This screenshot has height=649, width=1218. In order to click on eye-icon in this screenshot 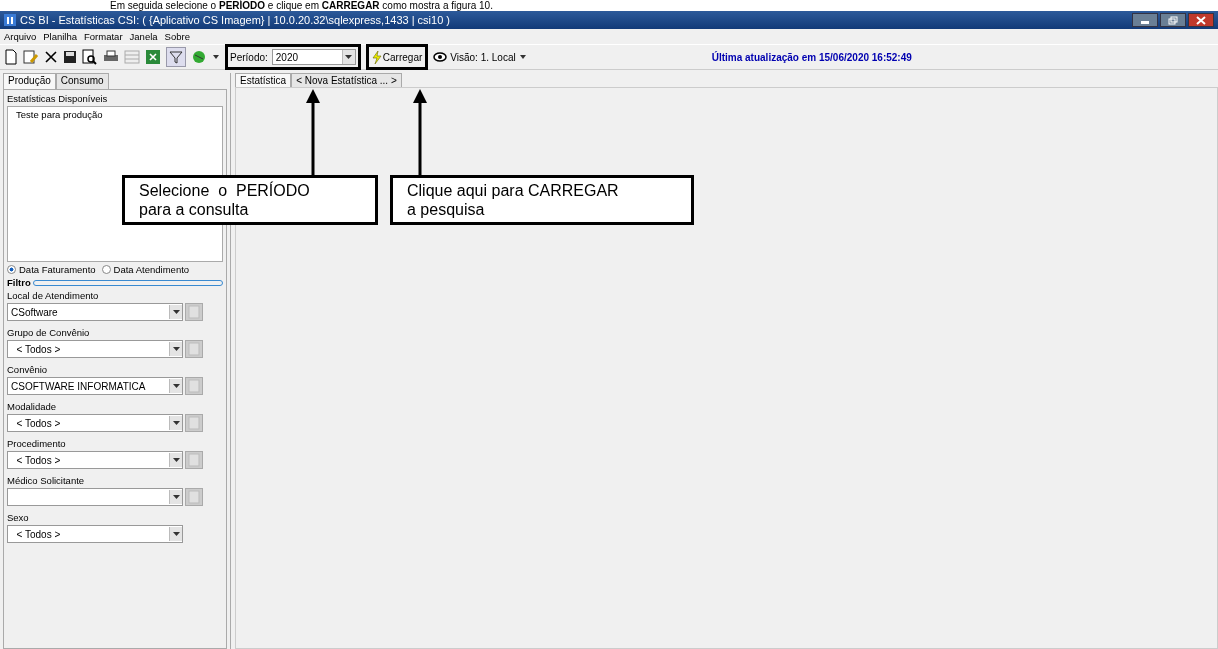, I will do `click(440, 57)`.